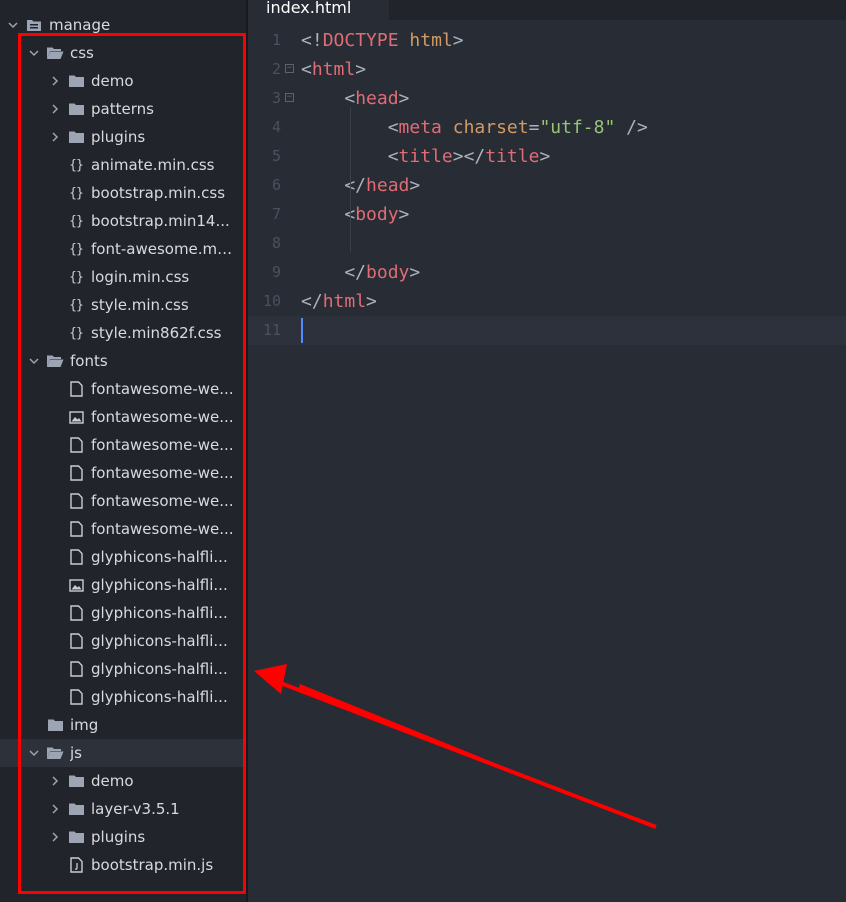 This screenshot has height=902, width=846. I want to click on tab-index-html: index.html, so click(318, 10).